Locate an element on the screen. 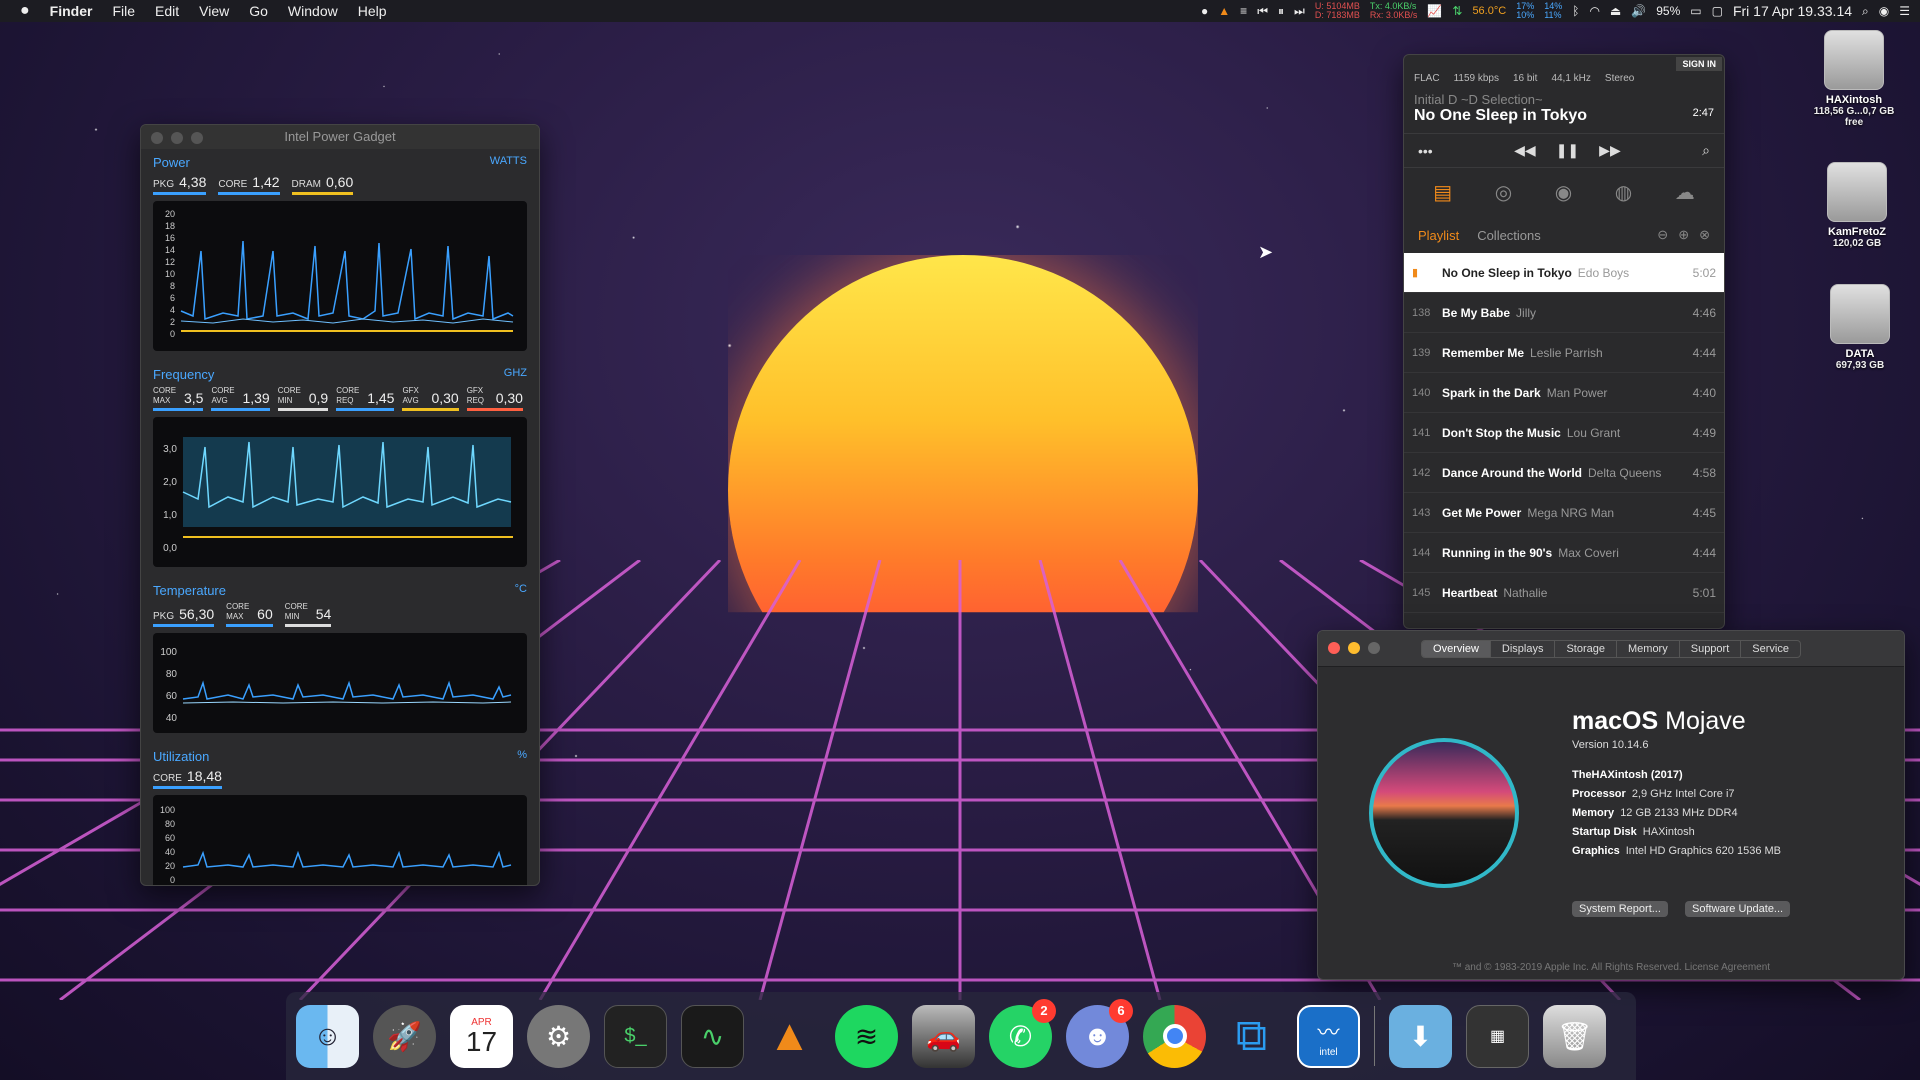 This screenshot has height=1080, width=1920. tab-playlist: Playlist is located at coordinates (1438, 235).